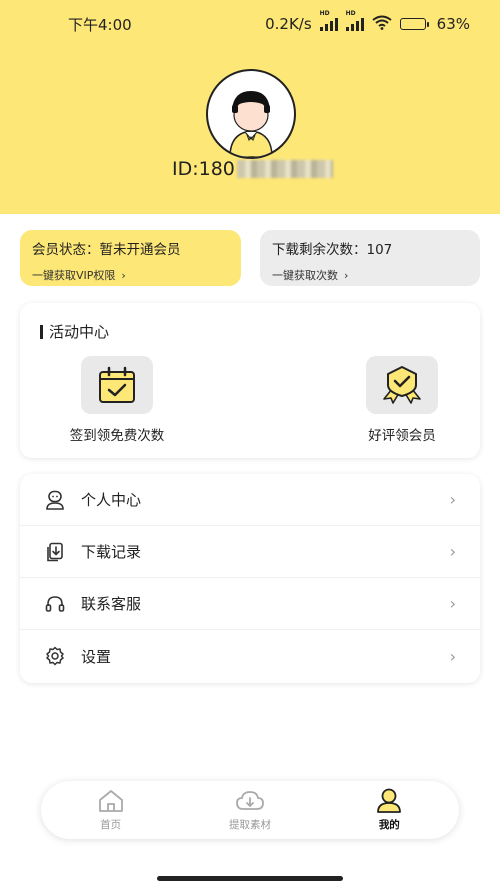  I want to click on wifi-icon, so click(382, 24).